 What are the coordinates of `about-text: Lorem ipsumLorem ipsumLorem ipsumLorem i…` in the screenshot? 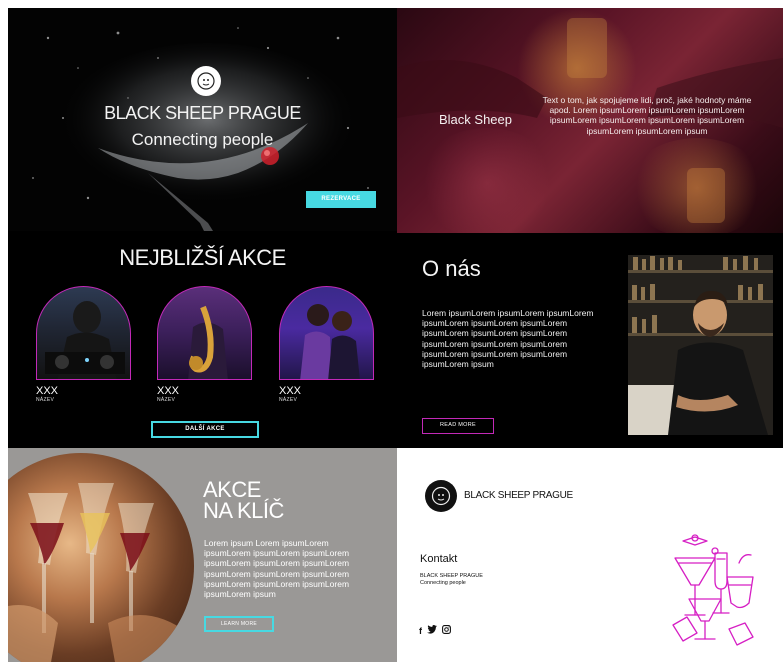 It's located at (508, 338).